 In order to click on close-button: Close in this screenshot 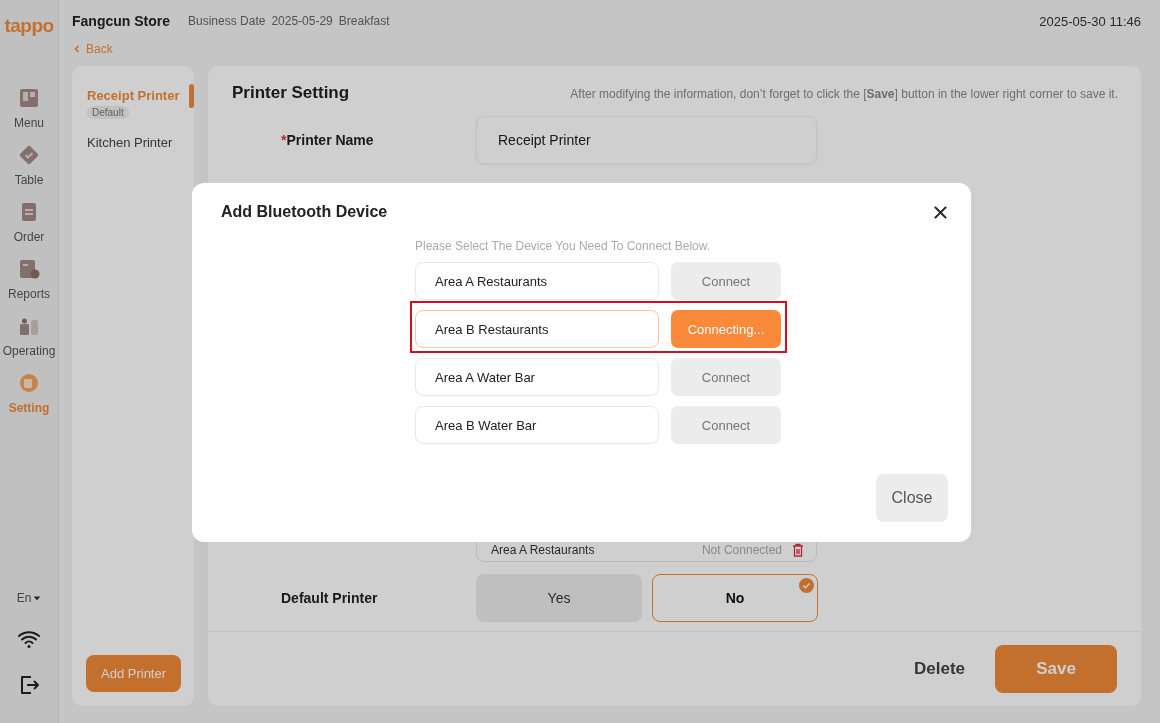, I will do `click(912, 498)`.